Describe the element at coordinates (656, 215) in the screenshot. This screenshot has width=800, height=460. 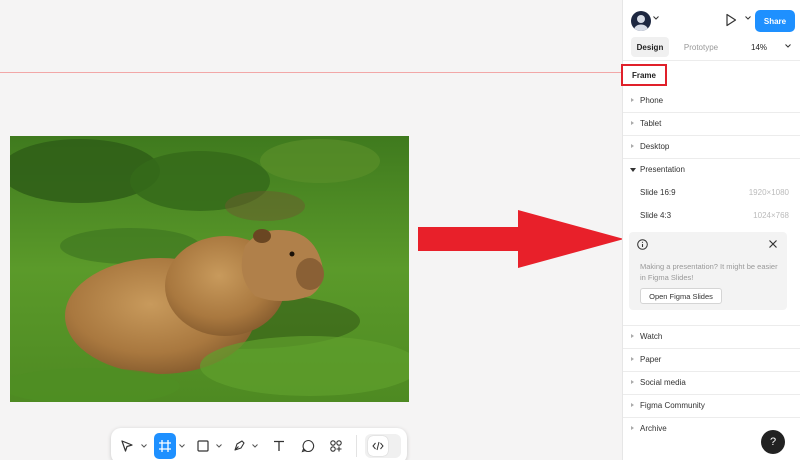
I see `preset-label: Slide 4:3` at that location.